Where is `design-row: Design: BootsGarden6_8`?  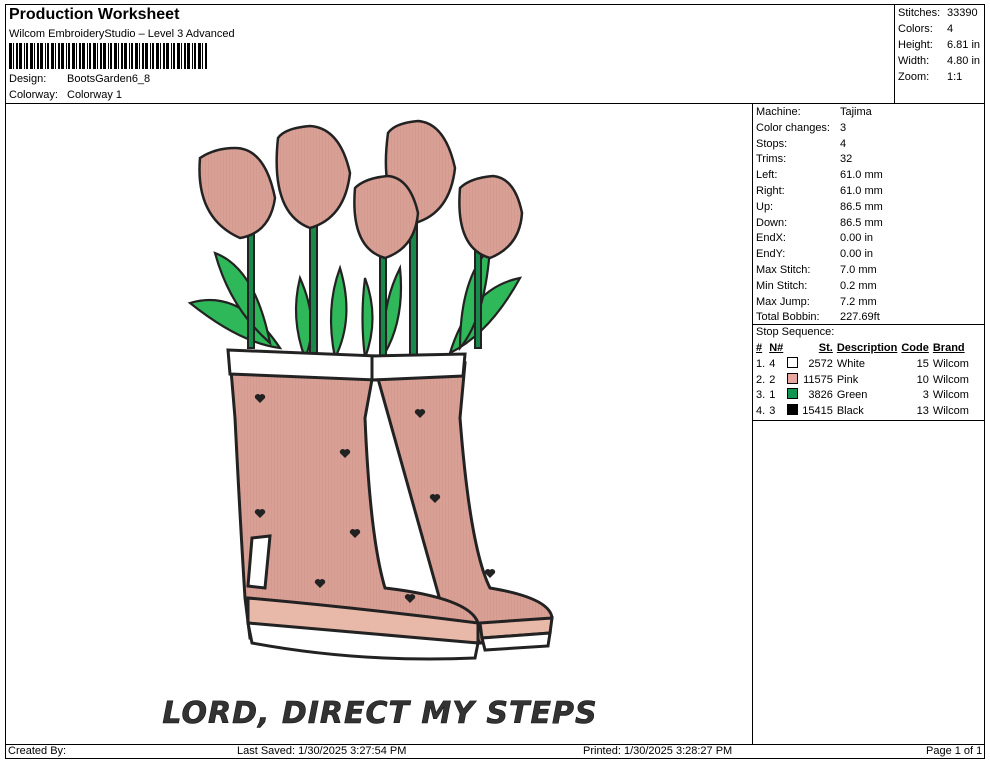 design-row: Design: BootsGarden6_8 is located at coordinates (79, 79).